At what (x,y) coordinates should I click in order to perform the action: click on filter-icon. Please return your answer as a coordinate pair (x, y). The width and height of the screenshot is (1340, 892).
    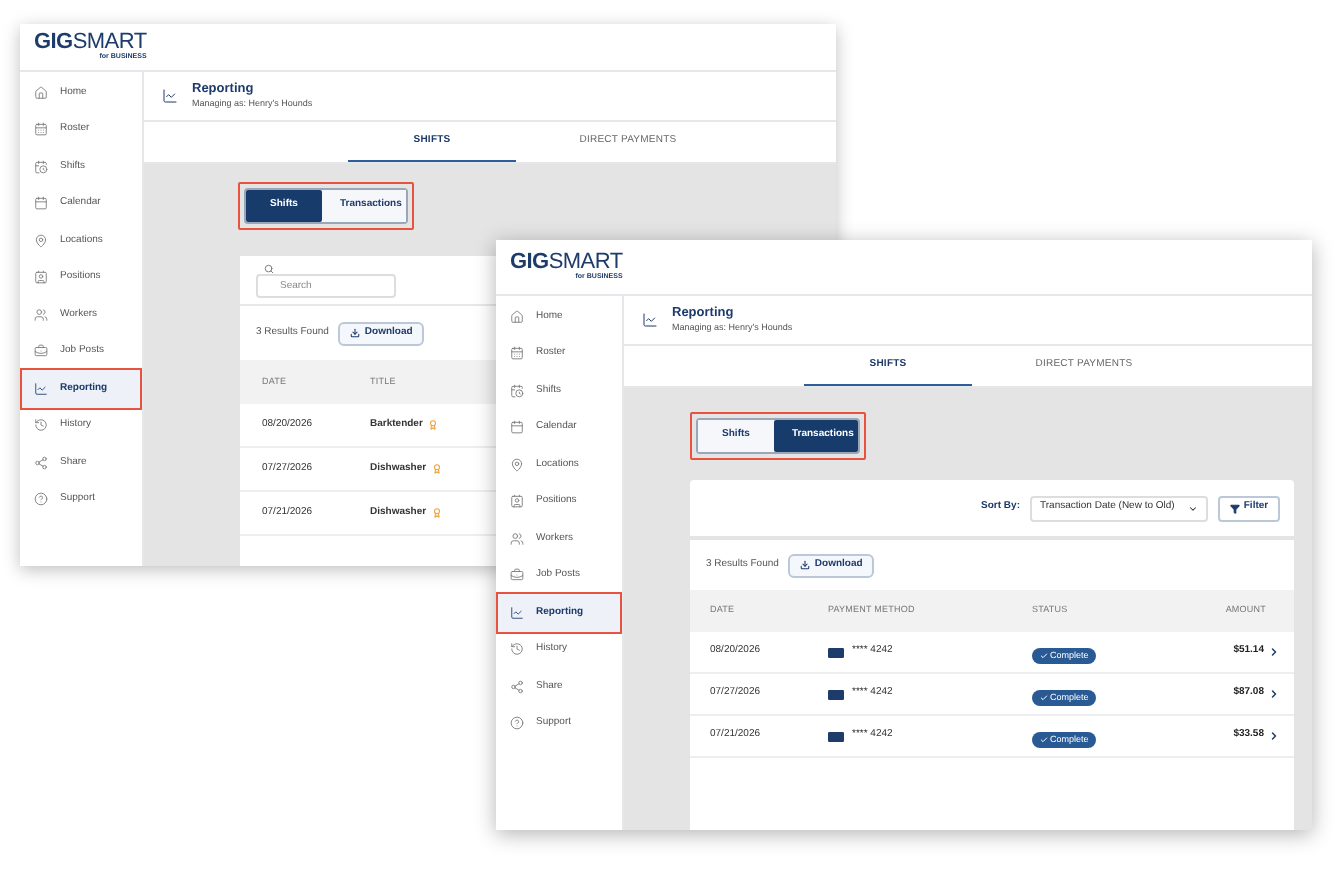
    Looking at the image, I should click on (1234, 508).